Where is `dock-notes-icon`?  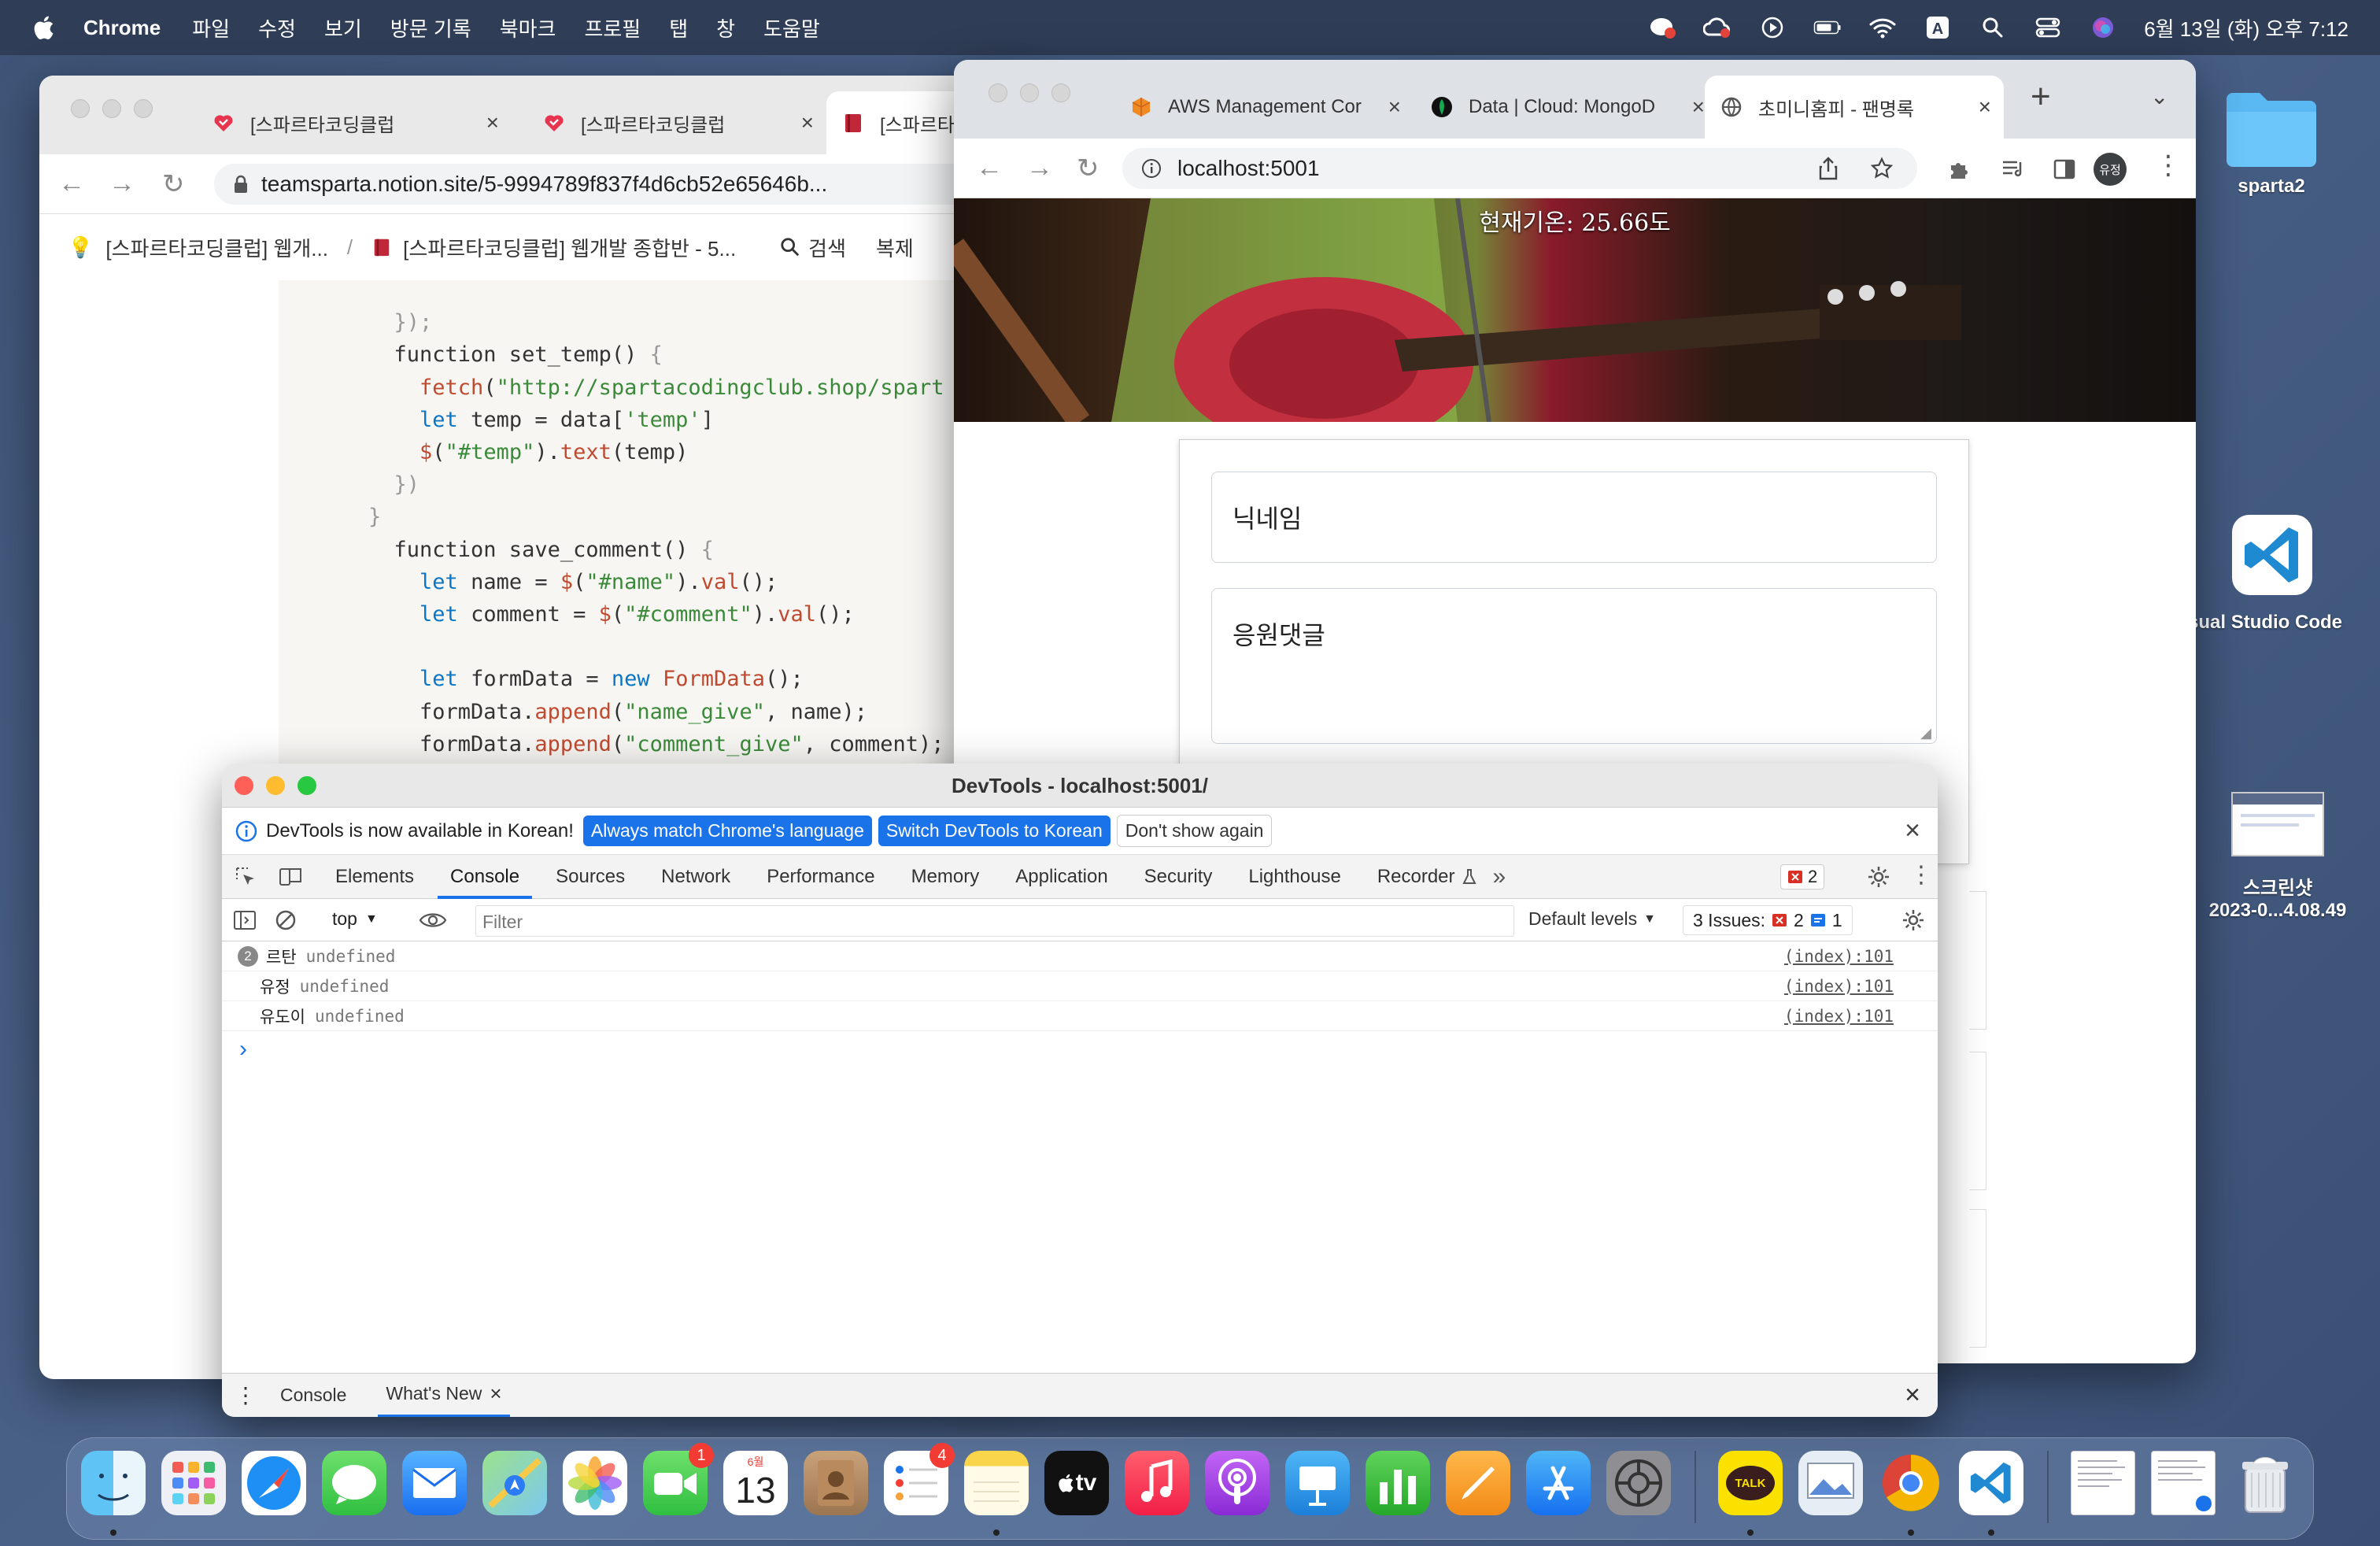 dock-notes-icon is located at coordinates (996, 1483).